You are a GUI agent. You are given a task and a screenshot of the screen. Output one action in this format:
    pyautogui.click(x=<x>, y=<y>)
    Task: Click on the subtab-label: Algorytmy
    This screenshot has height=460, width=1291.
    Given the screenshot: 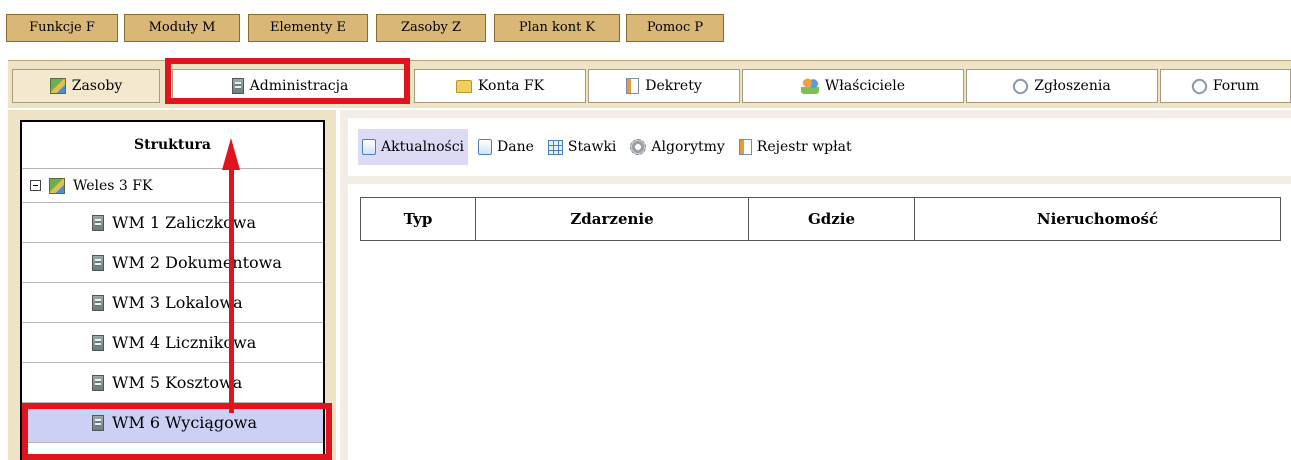 What is the action you would take?
    pyautogui.click(x=688, y=147)
    